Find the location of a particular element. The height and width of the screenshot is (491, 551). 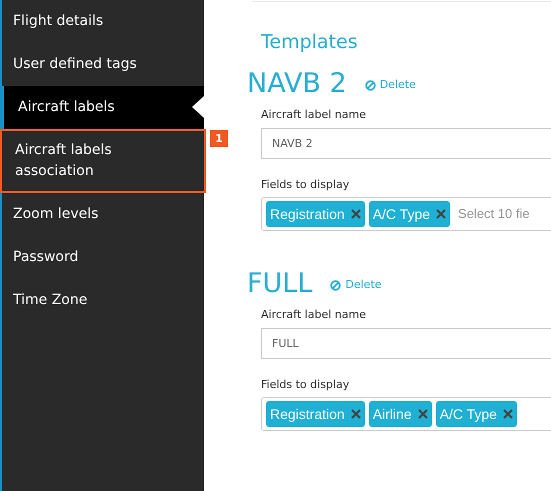

sidebar-item: User defined tags is located at coordinates (103, 64).